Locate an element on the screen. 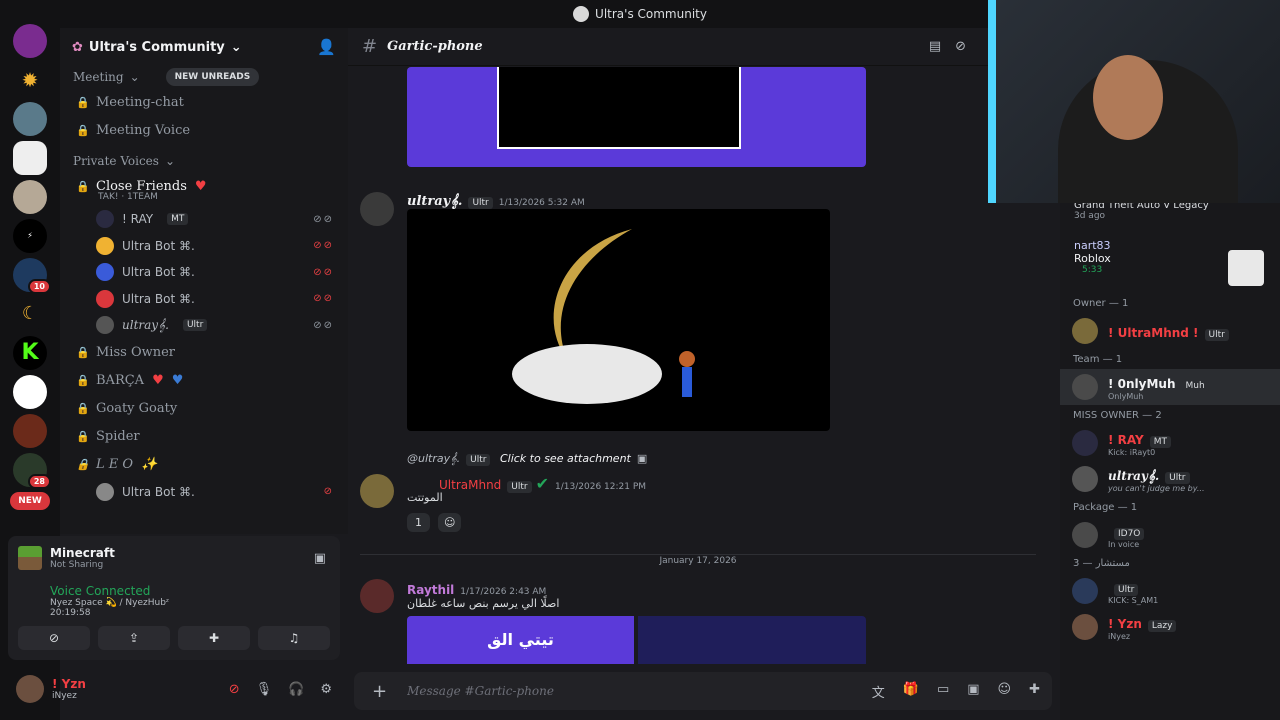 Image resolution: width=1280 pixels, height=720 pixels. share-screen-icon: ▣ is located at coordinates (320, 558).